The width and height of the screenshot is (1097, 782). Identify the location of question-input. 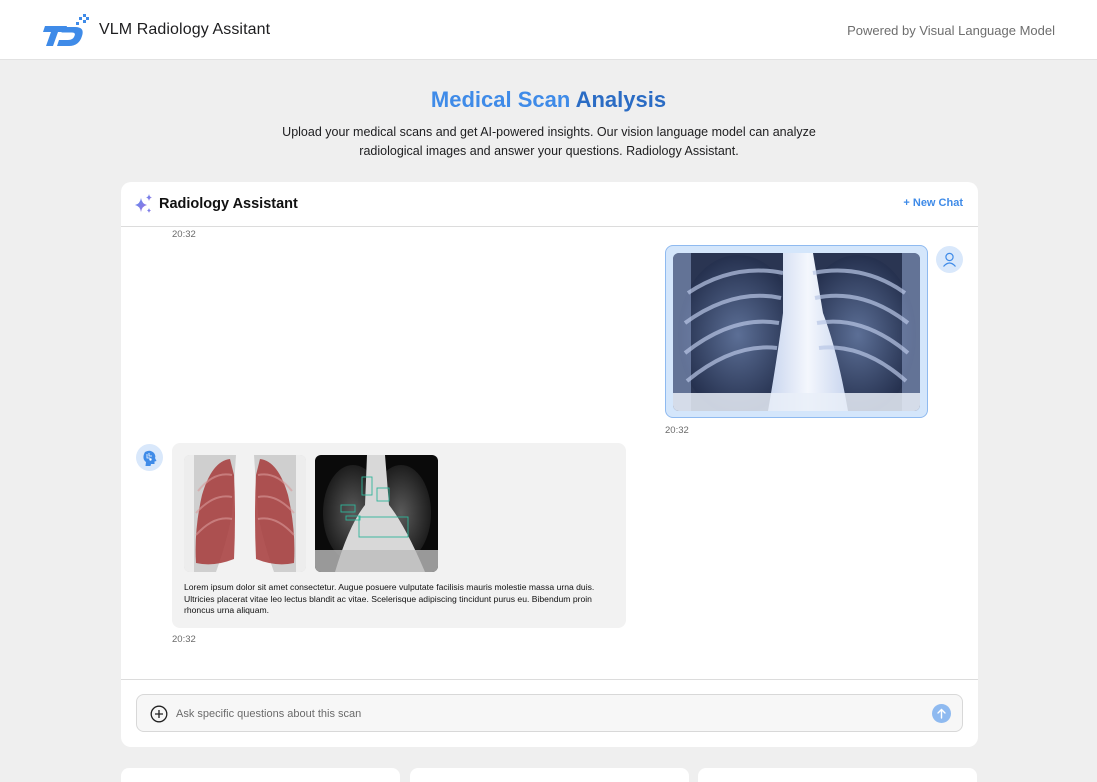
(536, 714).